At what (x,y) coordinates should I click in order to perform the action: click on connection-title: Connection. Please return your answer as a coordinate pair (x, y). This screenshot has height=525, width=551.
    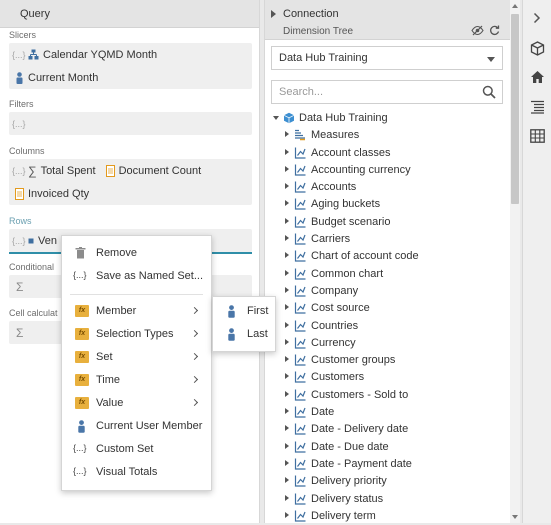
    Looking at the image, I should click on (311, 14).